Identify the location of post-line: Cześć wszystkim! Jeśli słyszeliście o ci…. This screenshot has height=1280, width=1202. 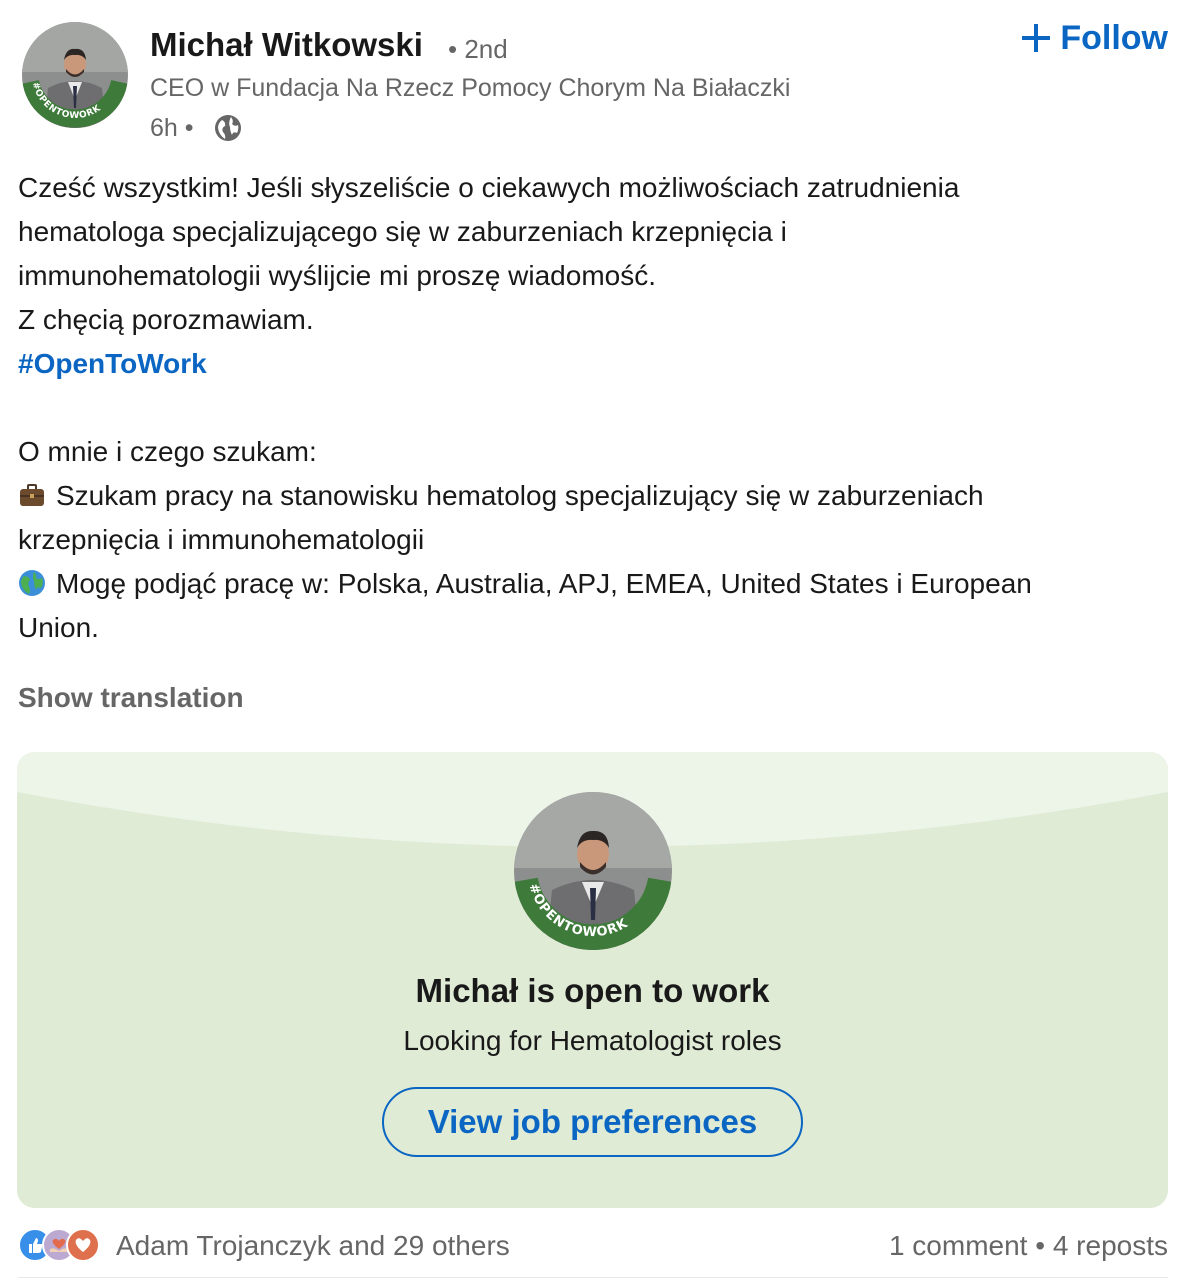
(489, 187).